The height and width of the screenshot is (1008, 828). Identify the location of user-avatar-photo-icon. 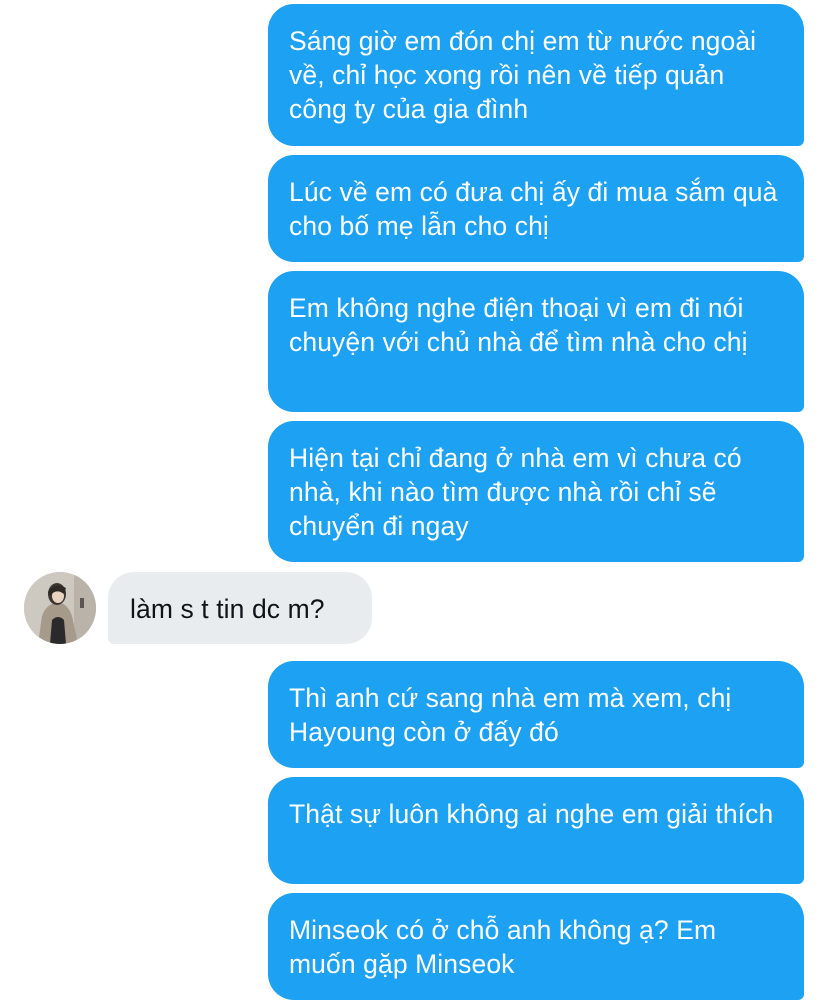
(60, 608).